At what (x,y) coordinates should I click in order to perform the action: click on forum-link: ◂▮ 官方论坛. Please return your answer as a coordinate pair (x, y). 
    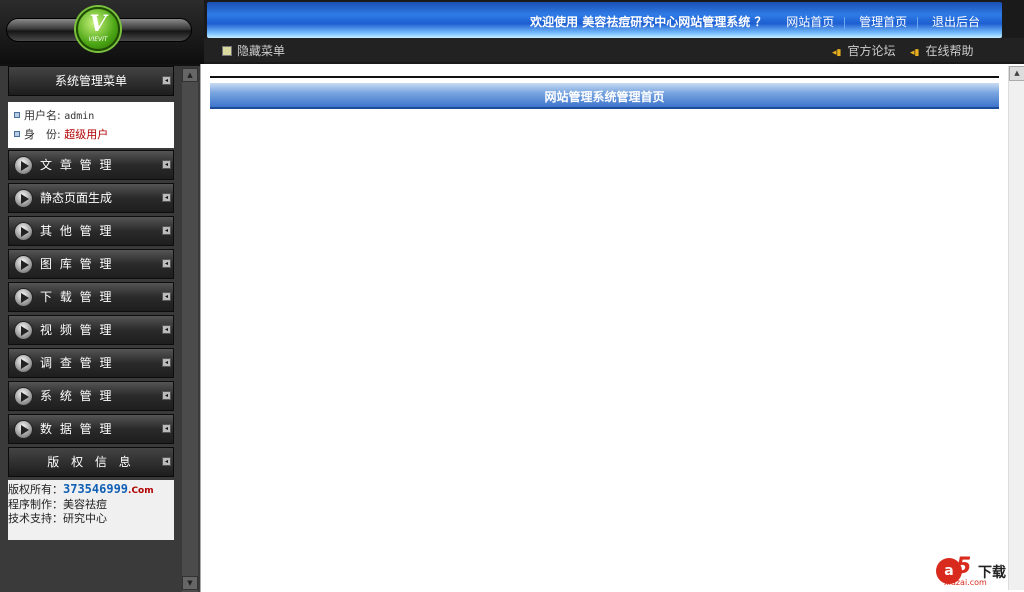
    Looking at the image, I should click on (864, 50).